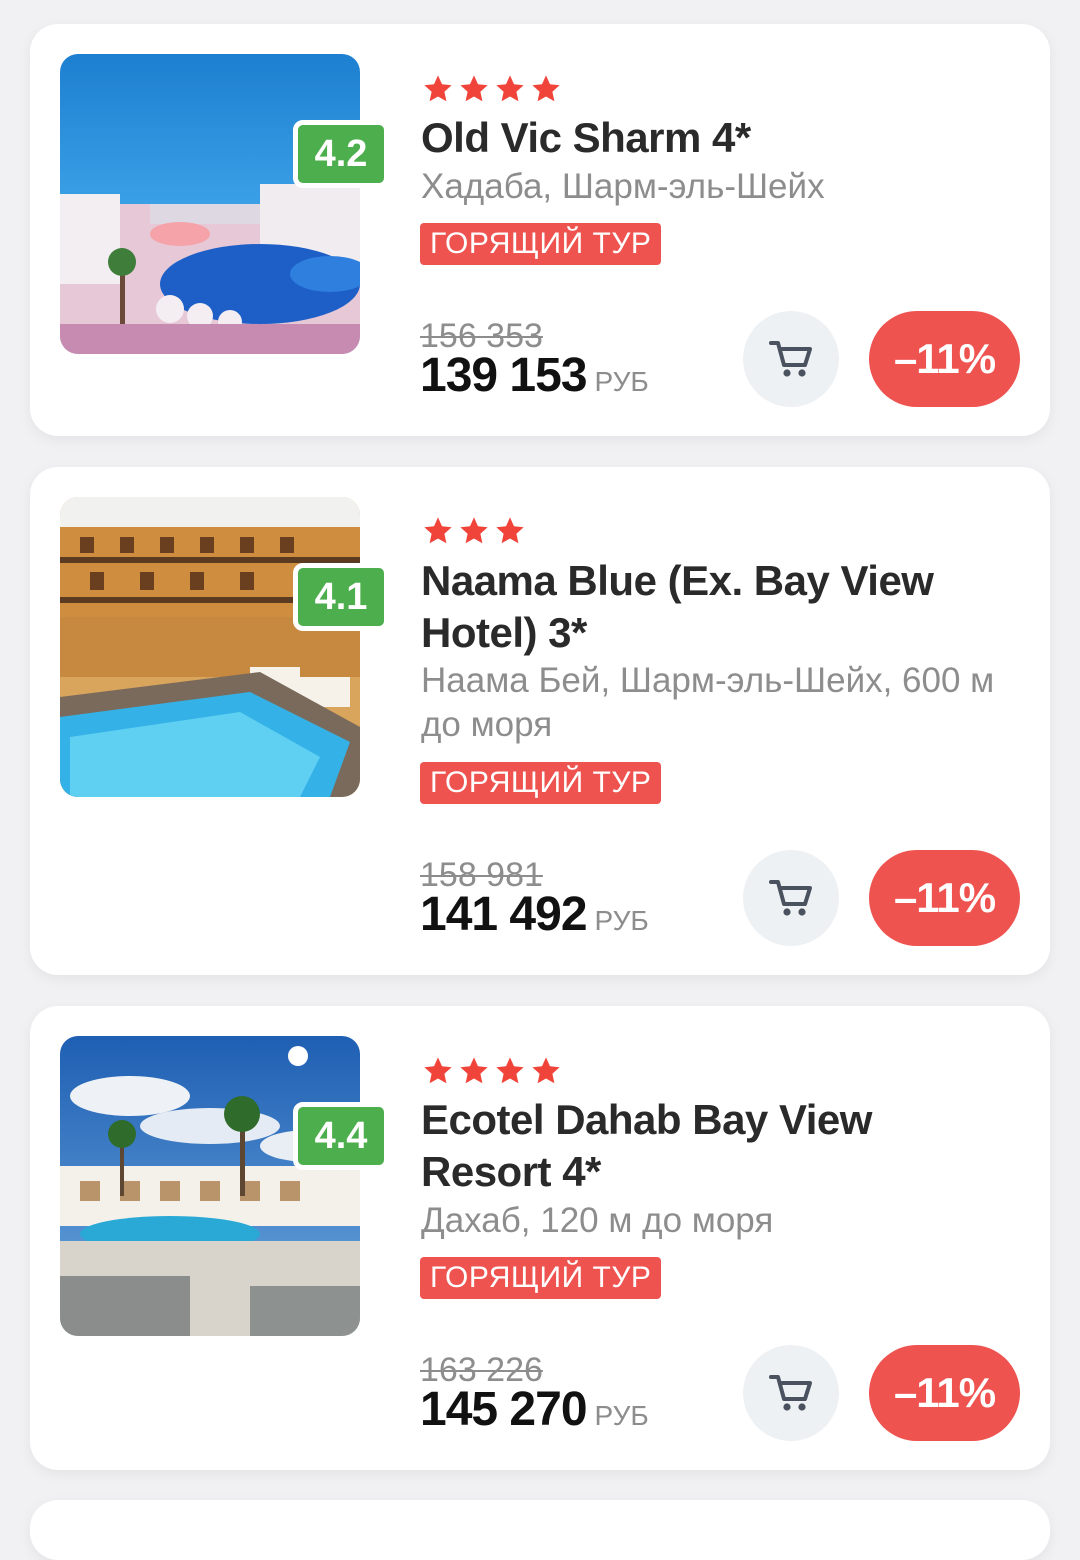 The height and width of the screenshot is (1560, 1080). I want to click on price-row: 145 270 РУБ, so click(534, 1415).